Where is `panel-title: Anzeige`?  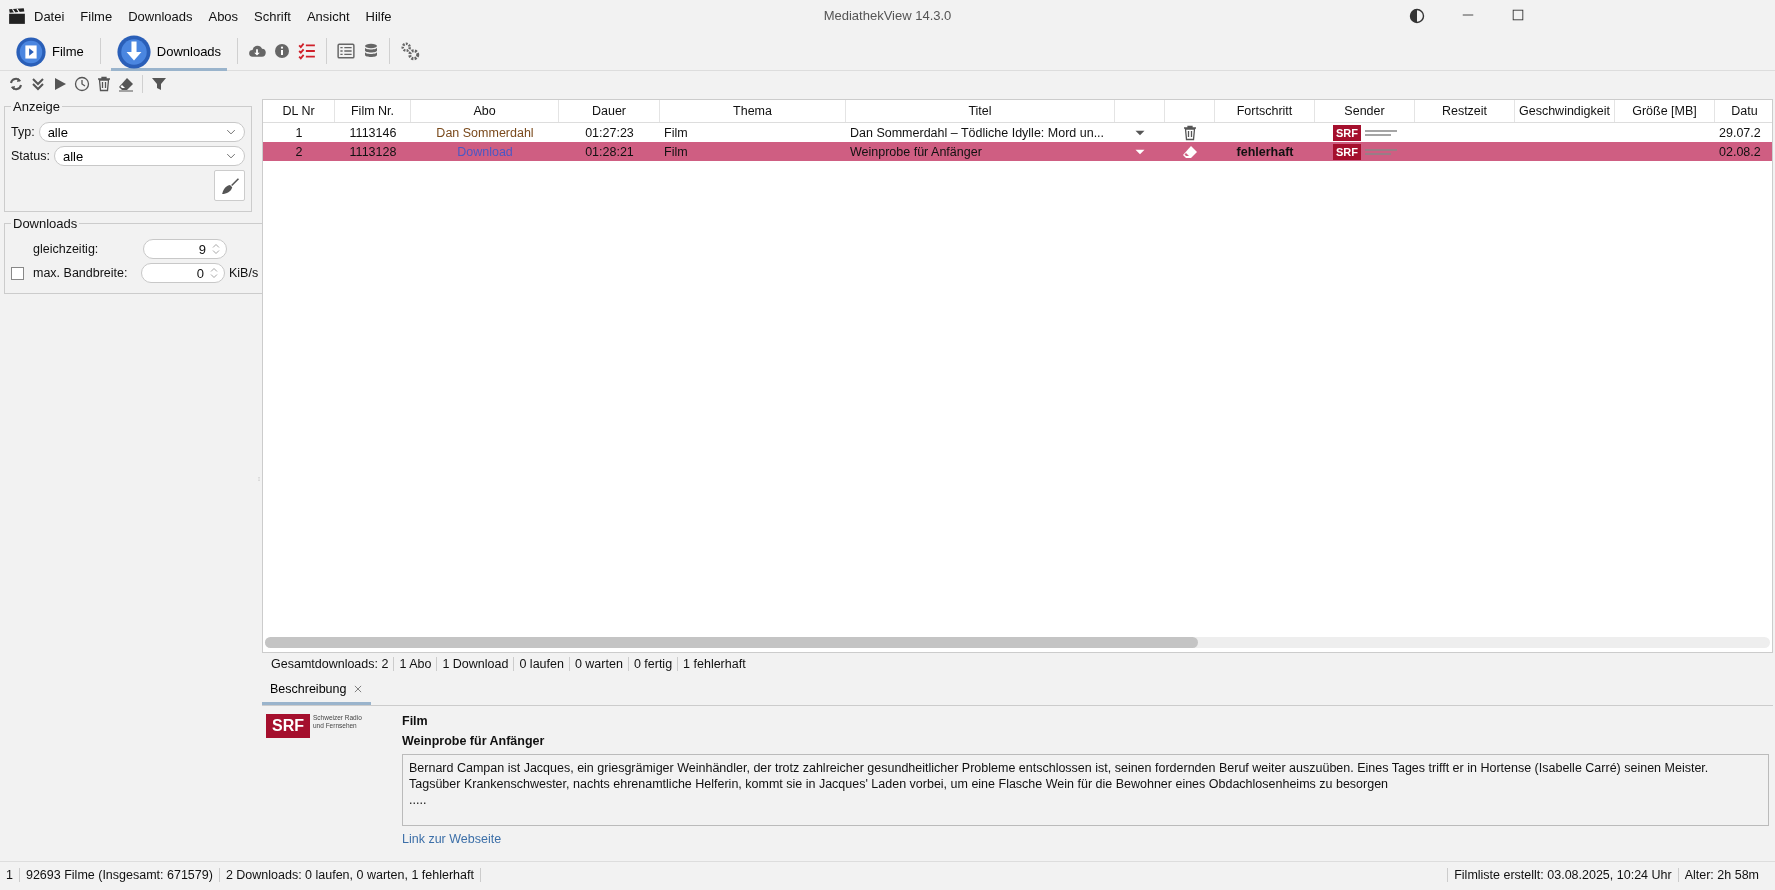 panel-title: Anzeige is located at coordinates (36, 106).